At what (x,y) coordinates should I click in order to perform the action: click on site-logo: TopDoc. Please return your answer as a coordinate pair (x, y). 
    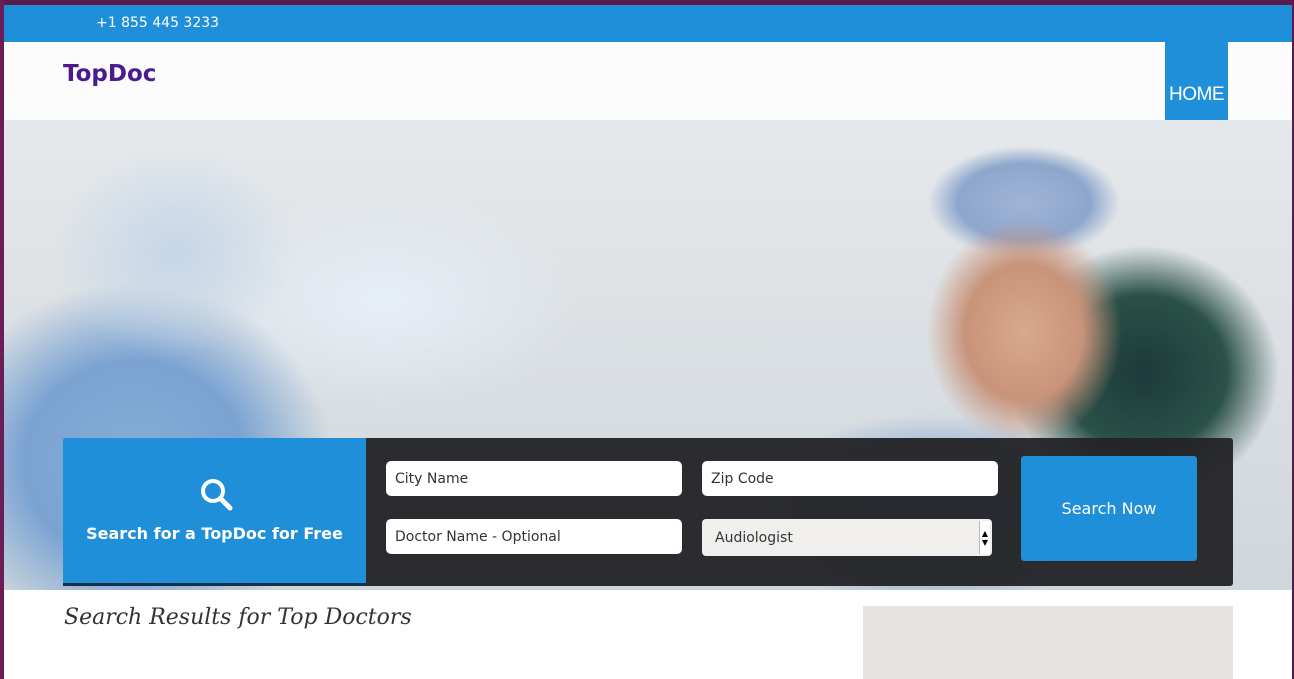
    Looking at the image, I should click on (109, 74).